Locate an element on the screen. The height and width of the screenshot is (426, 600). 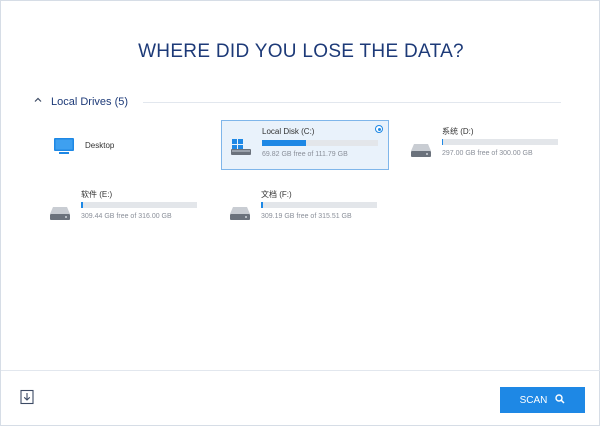
drive-d: 系统 (D:) 297.00 GB free of 300.00 GB is located at coordinates (486, 145).